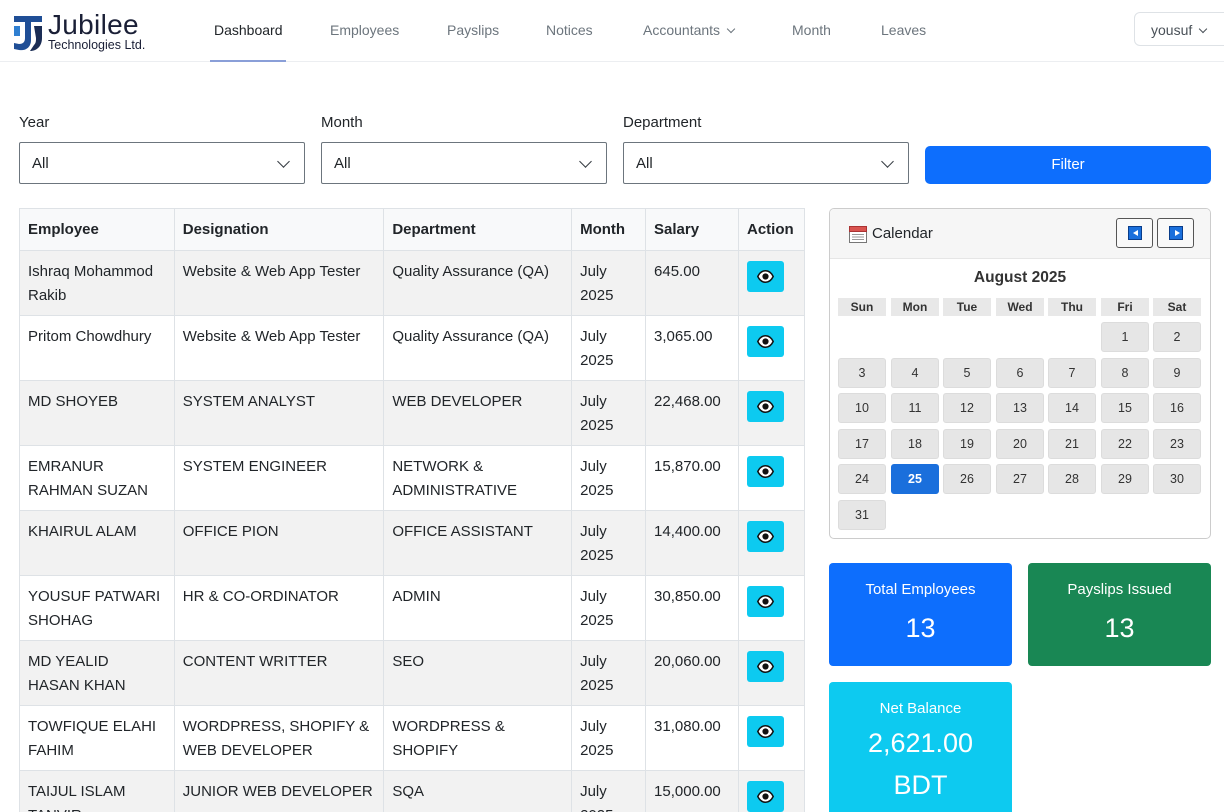 This screenshot has width=1224, height=812. Describe the element at coordinates (862, 372) in the screenshot. I see `calendar-day: 3` at that location.